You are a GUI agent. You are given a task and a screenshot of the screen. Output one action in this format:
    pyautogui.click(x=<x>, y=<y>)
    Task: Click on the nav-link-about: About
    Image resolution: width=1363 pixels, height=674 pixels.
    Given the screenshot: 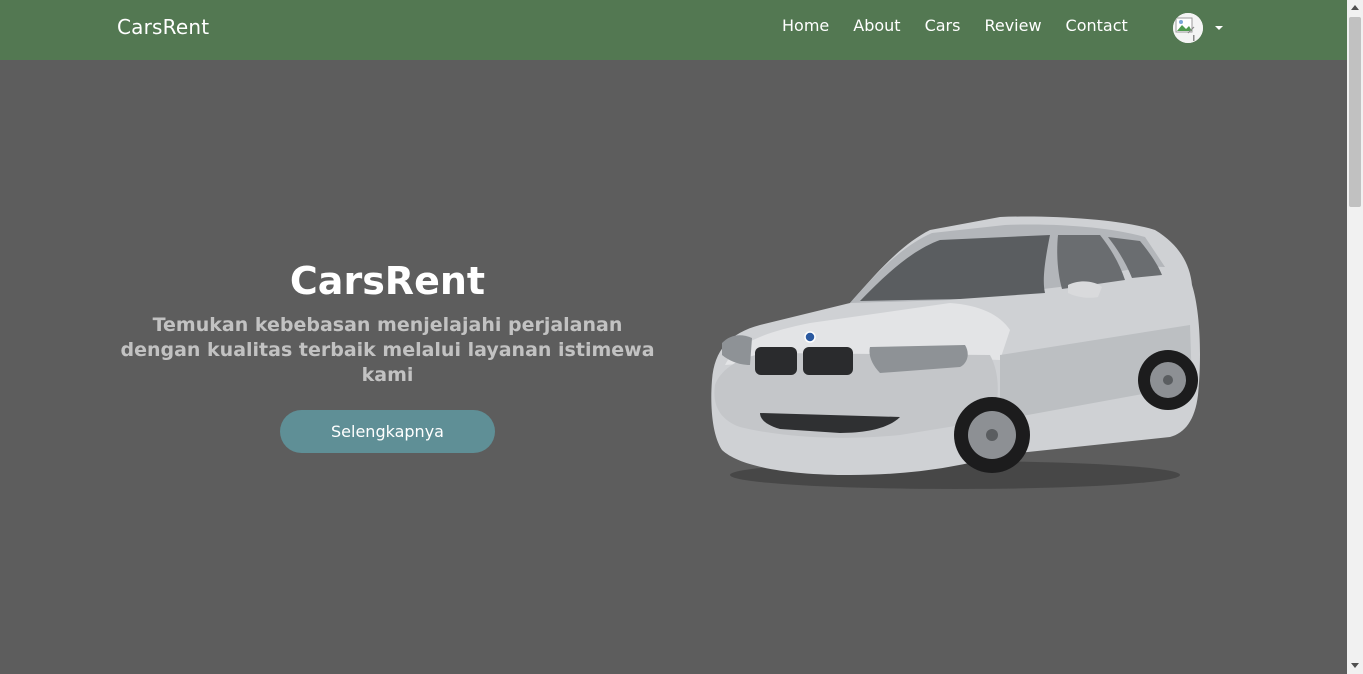 What is the action you would take?
    pyautogui.click(x=876, y=26)
    